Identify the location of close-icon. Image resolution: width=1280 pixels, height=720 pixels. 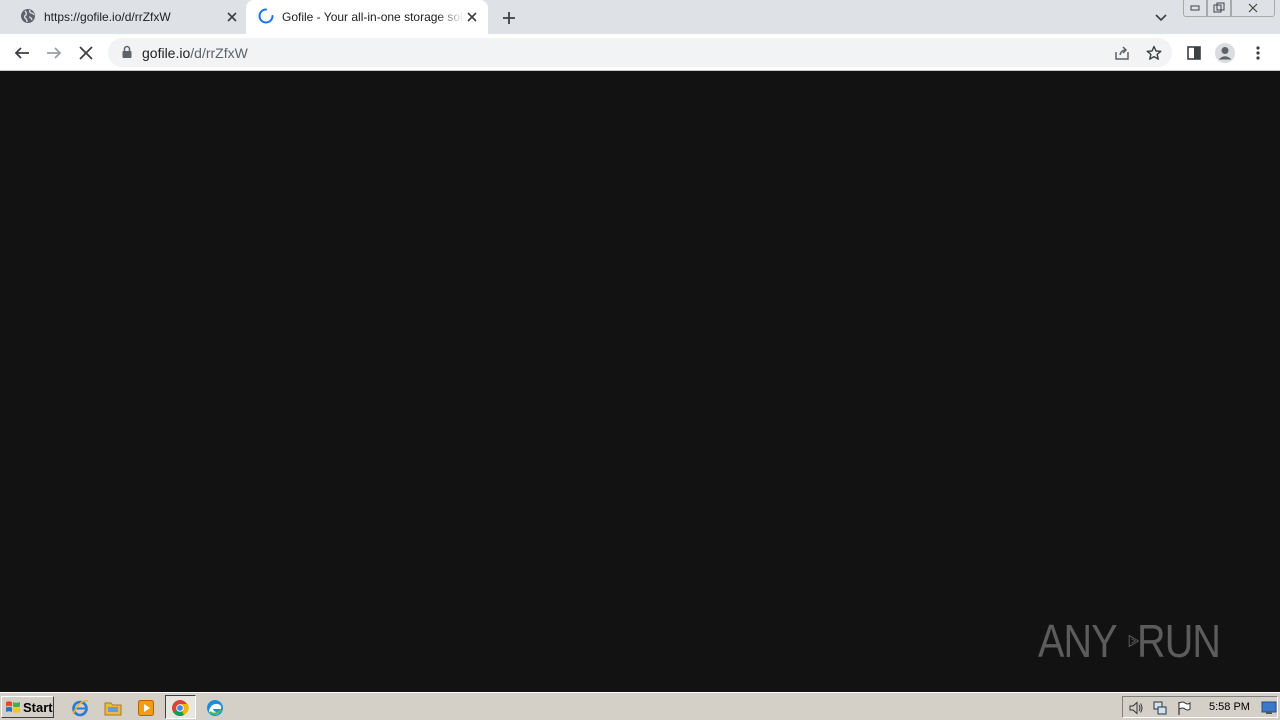
(1253, 8).